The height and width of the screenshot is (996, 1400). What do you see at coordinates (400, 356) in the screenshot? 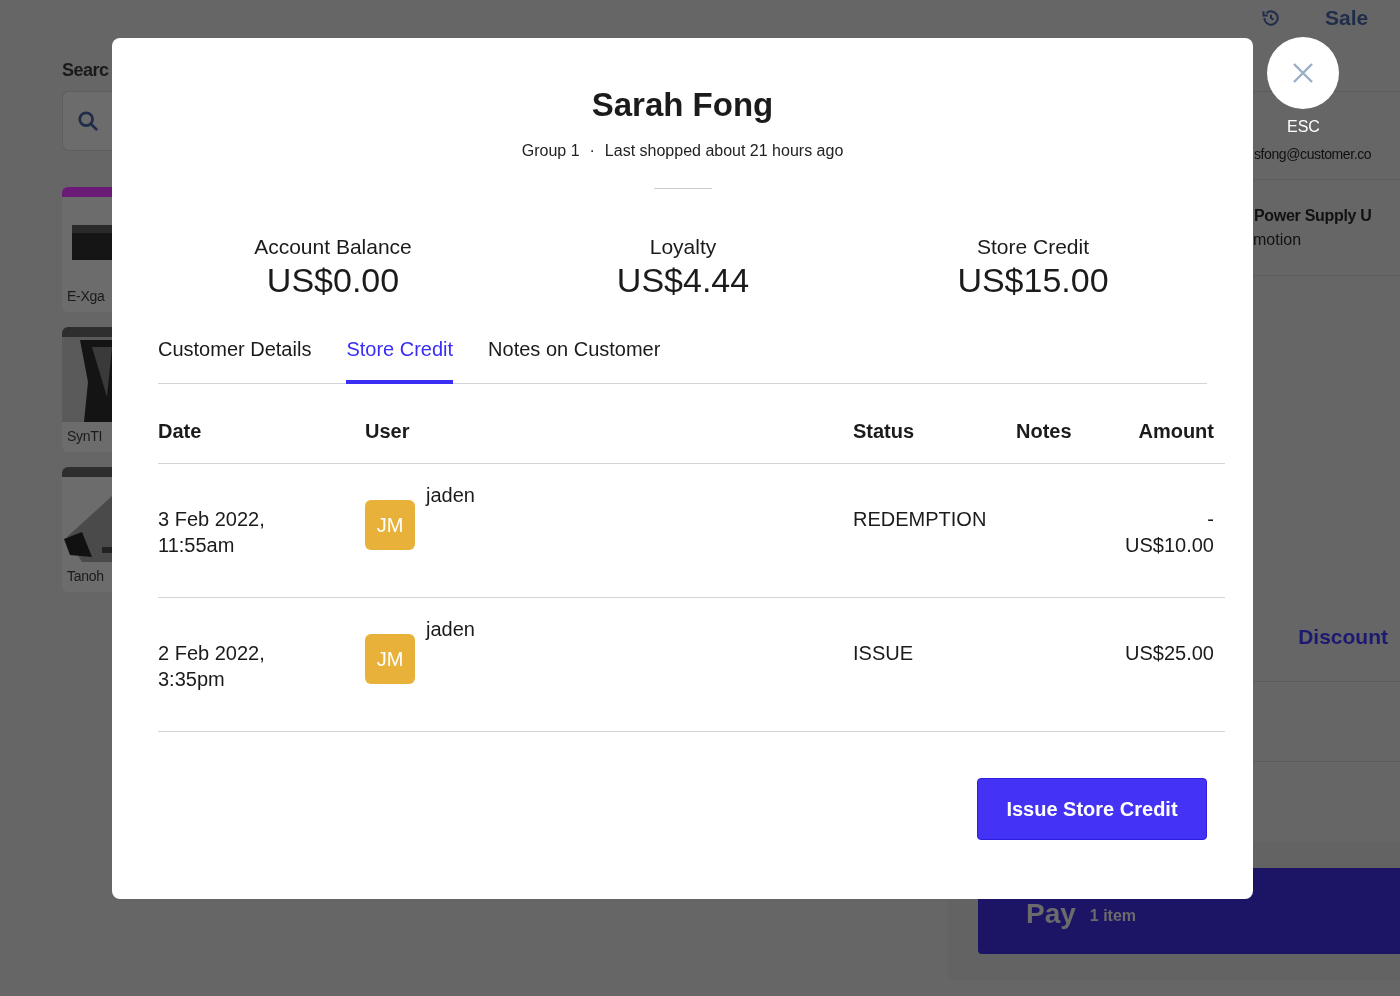
I see `tab: Store Credit` at bounding box center [400, 356].